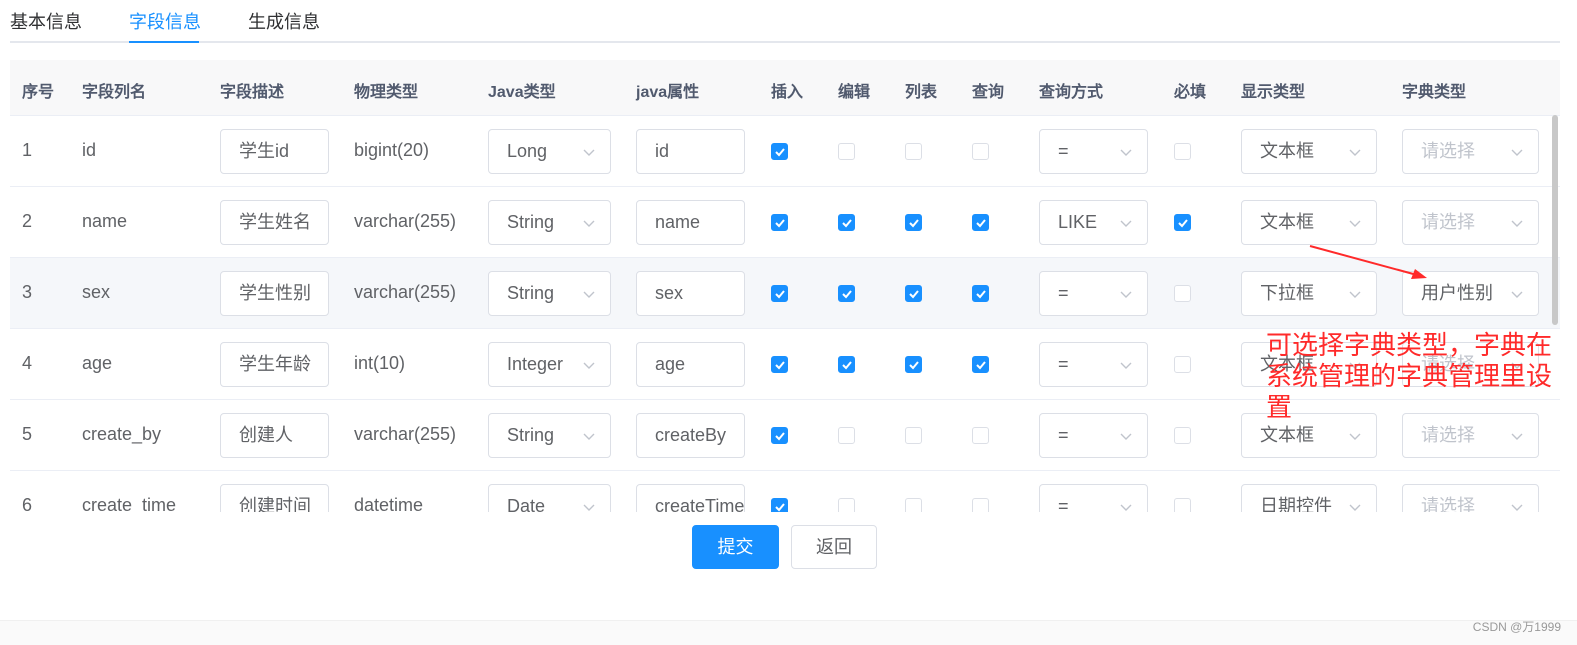 Image resolution: width=1577 pixels, height=645 pixels. What do you see at coordinates (690, 498) in the screenshot?
I see `java-field-input: createTime` at bounding box center [690, 498].